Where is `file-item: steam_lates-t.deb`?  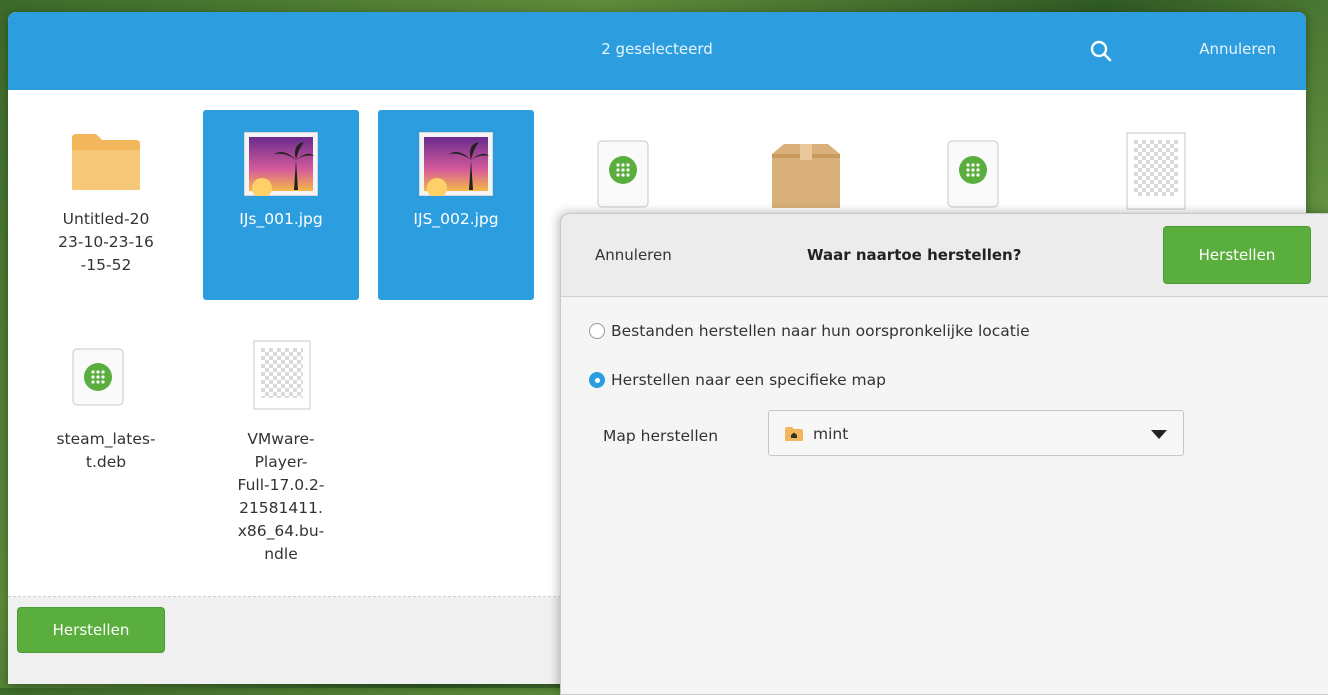
file-item: steam_lates-t.deb is located at coordinates (106, 410).